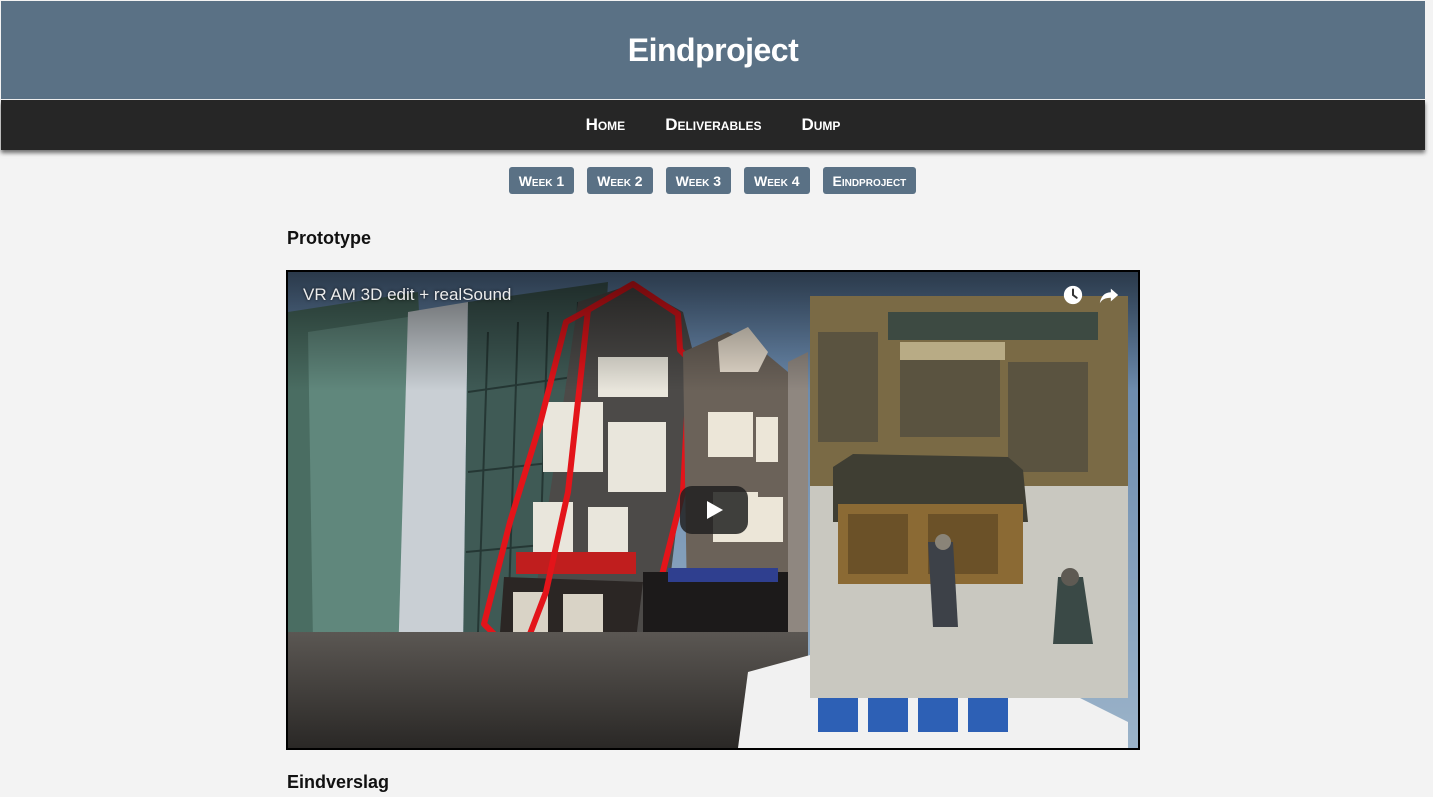  I want to click on site-title: Eindproject, so click(713, 49).